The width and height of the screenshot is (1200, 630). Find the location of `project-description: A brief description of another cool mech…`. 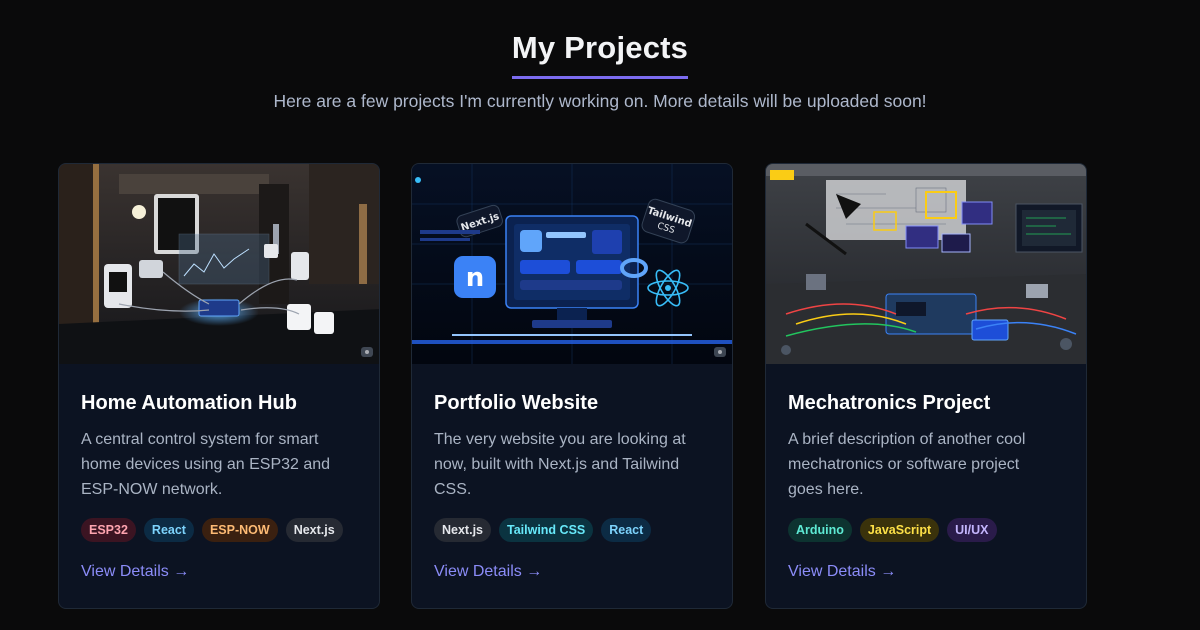

project-description: A brief description of another cool mech… is located at coordinates (907, 464).